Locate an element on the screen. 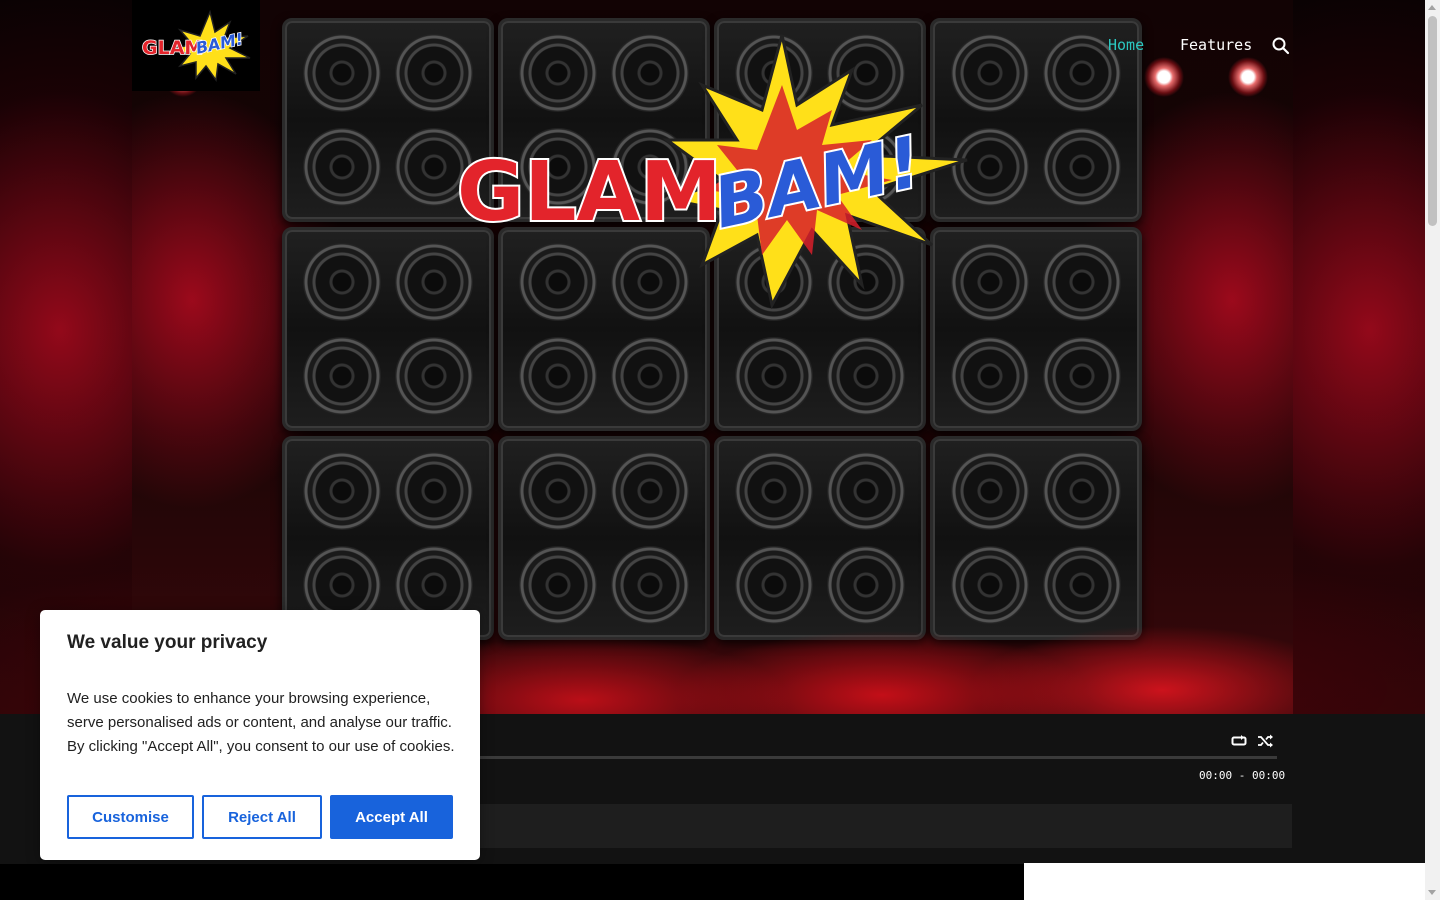  site-logo-image: GLAM BAM! is located at coordinates (196, 45).